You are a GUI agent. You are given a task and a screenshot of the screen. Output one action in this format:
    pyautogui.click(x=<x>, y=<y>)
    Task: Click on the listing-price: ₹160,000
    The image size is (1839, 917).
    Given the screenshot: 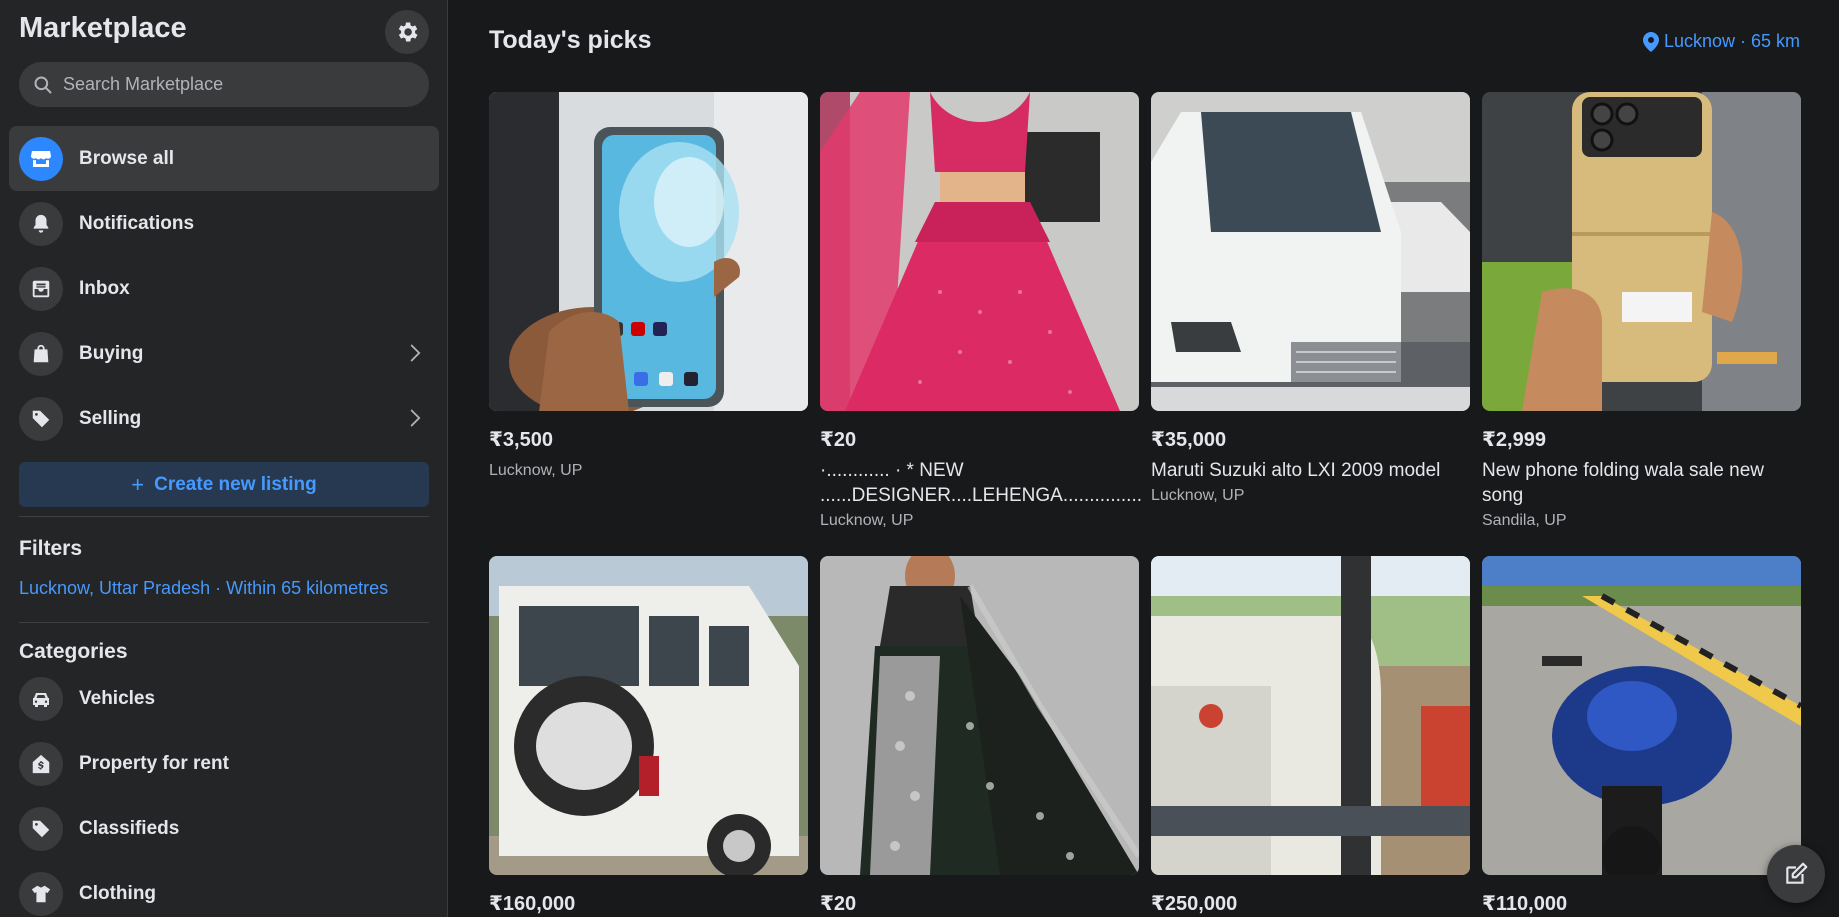 What is the action you would take?
    pyautogui.click(x=532, y=904)
    